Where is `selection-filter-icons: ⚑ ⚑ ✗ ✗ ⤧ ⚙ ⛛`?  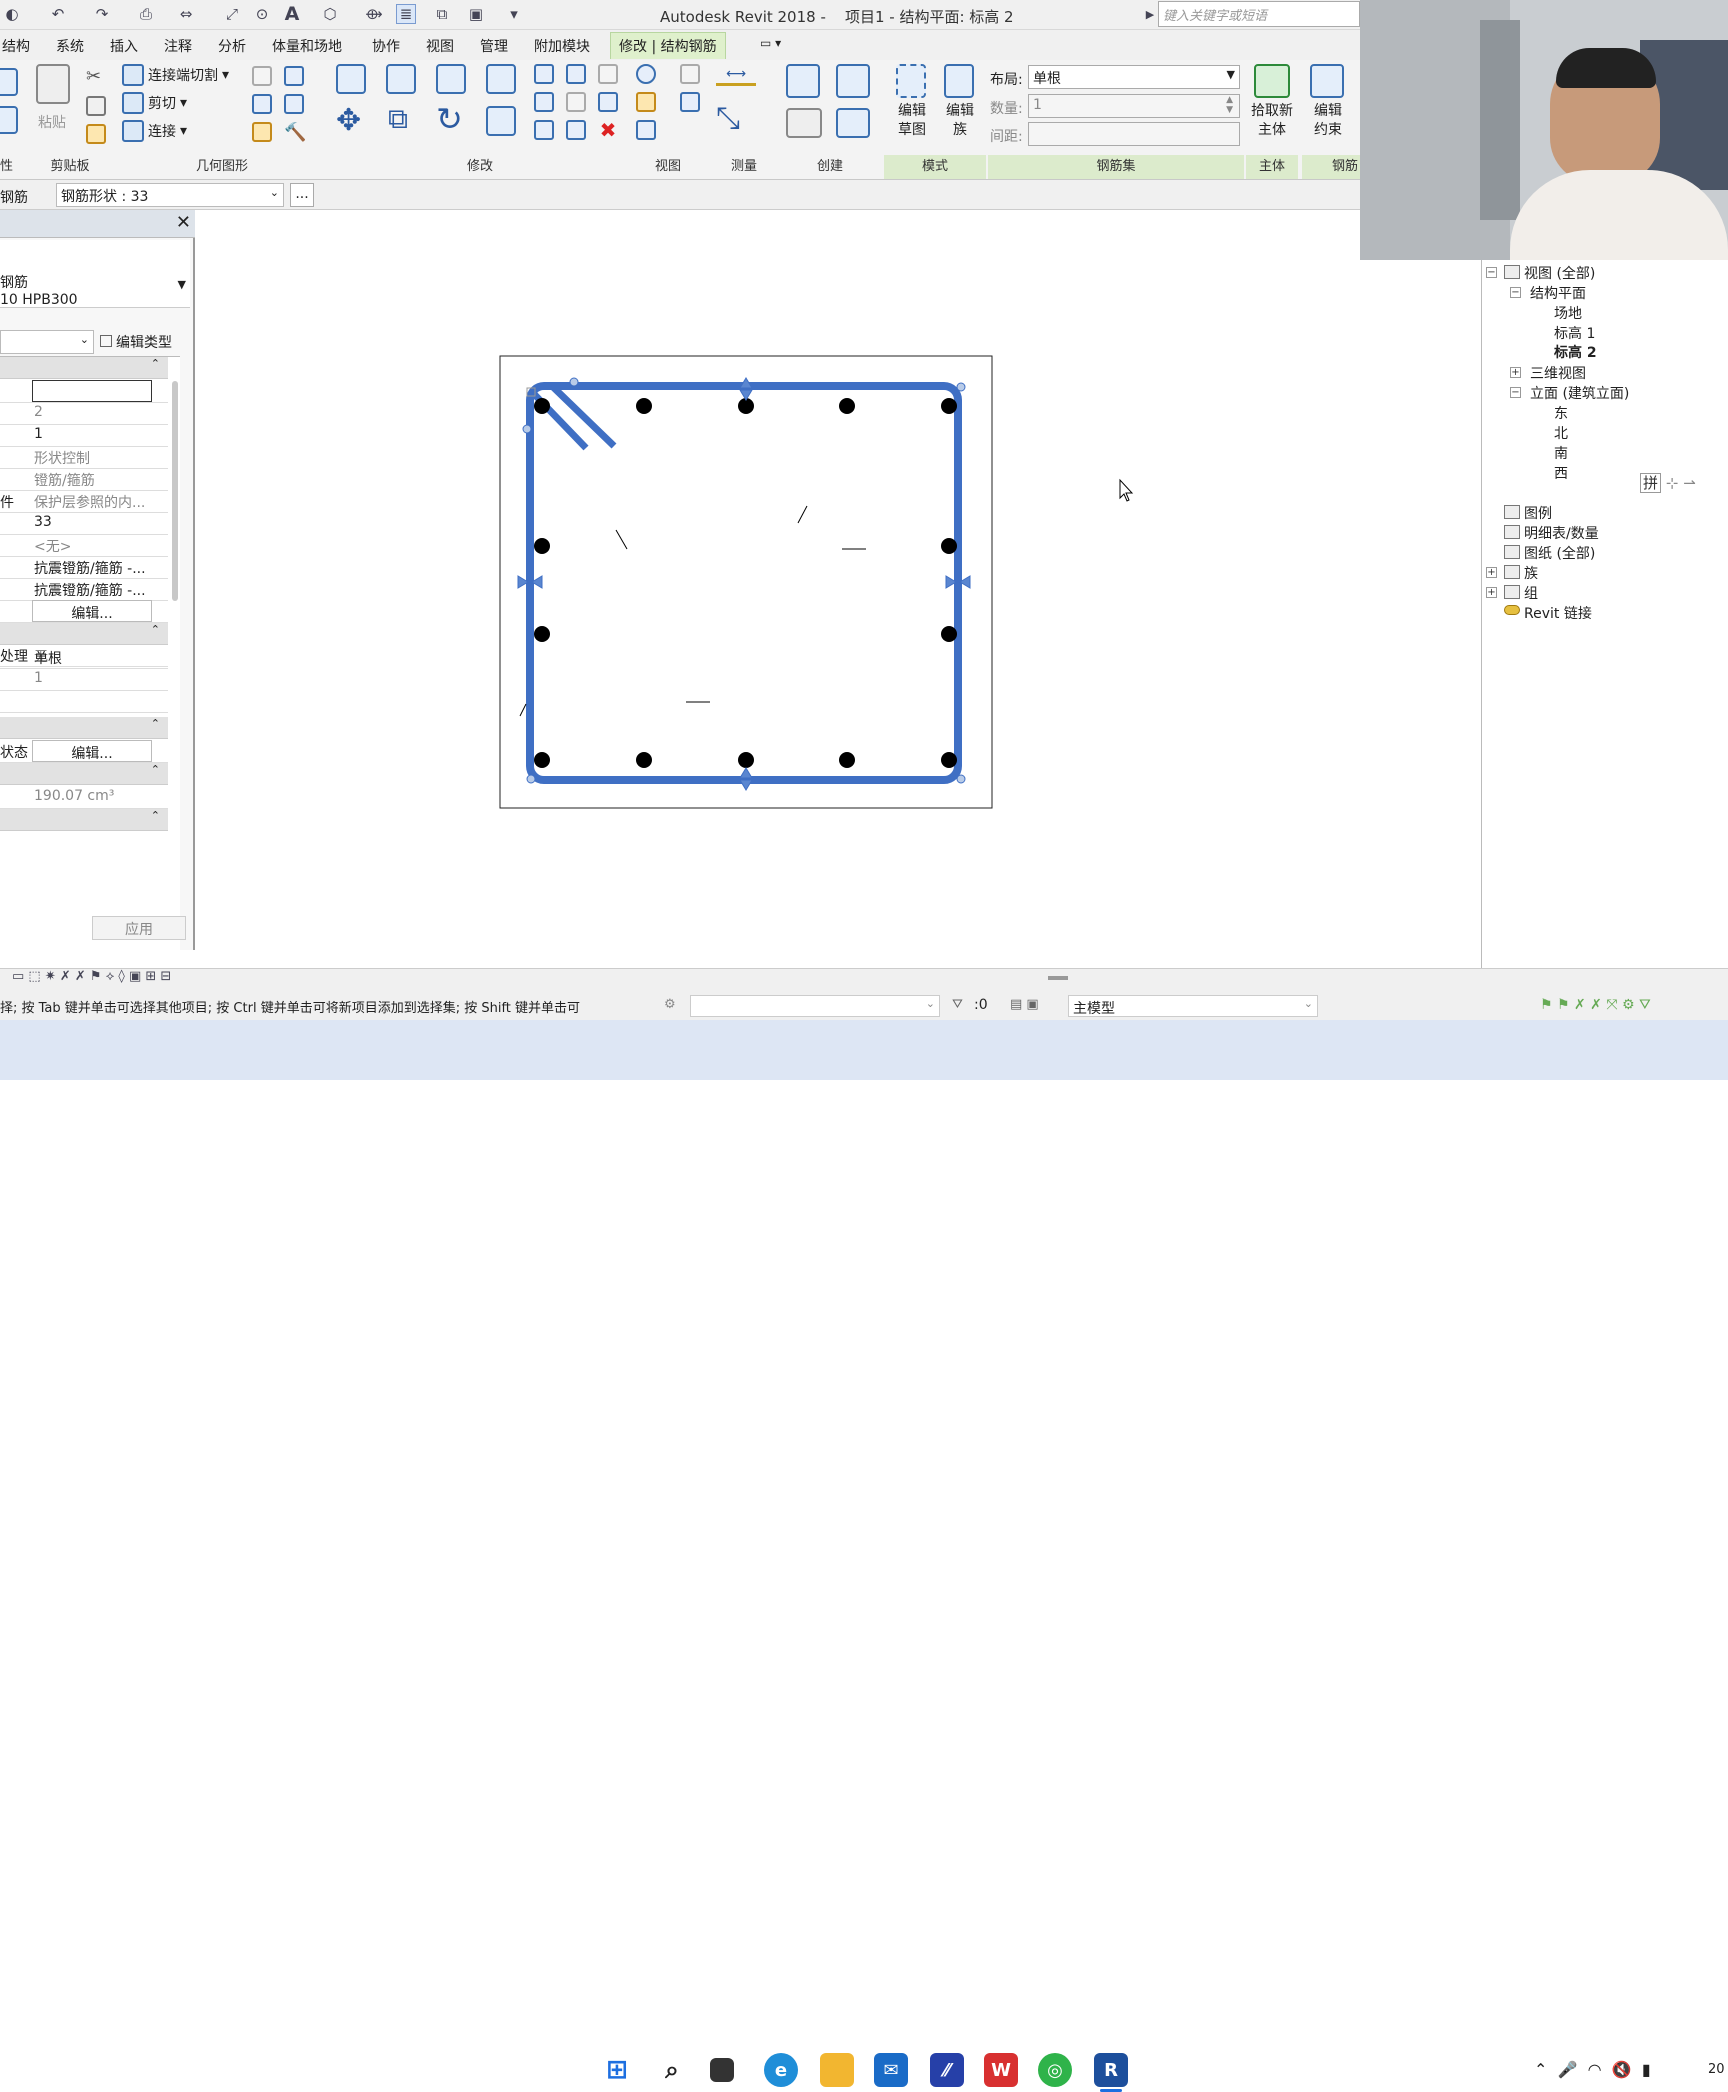 selection-filter-icons: ⚑ ⚑ ✗ ✗ ⤧ ⚙ ⛛ is located at coordinates (1595, 1005).